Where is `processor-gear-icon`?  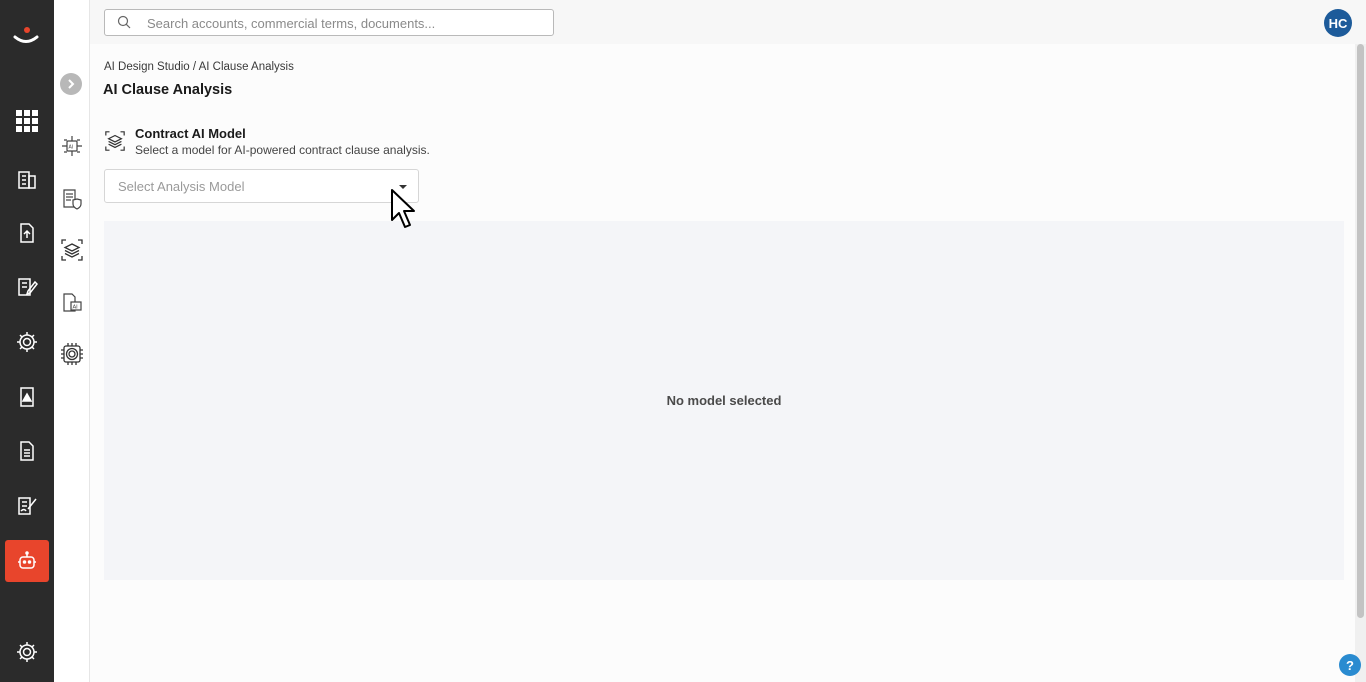 processor-gear-icon is located at coordinates (72, 354).